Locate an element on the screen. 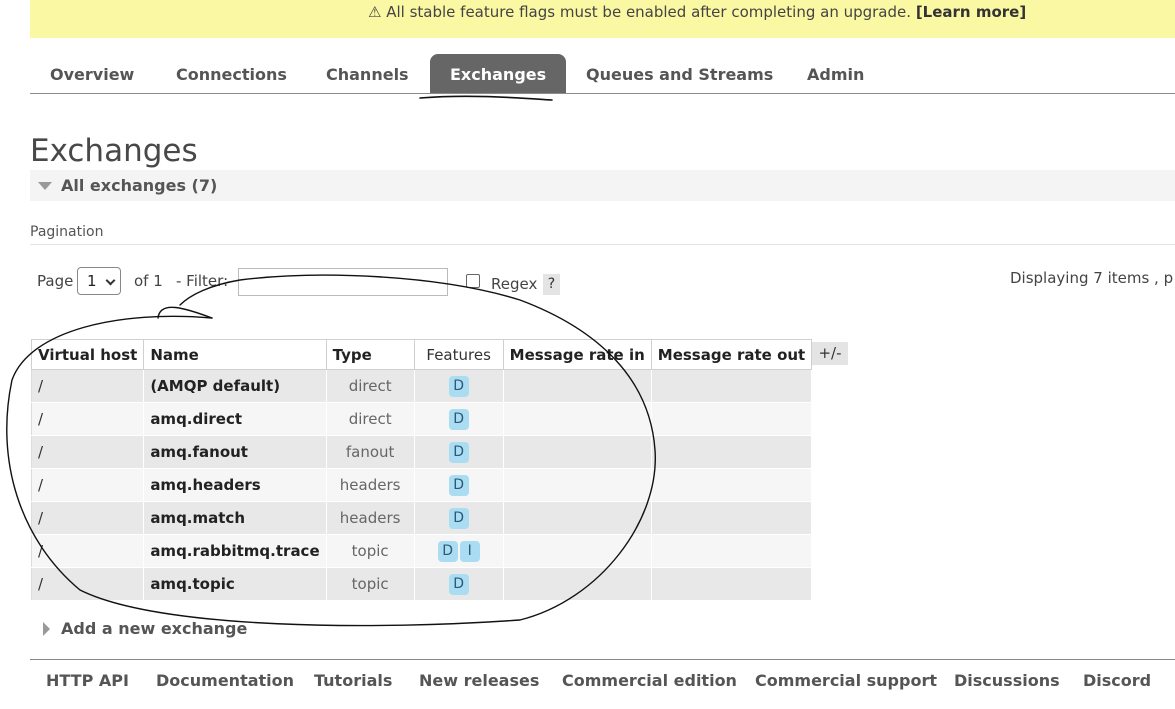 The width and height of the screenshot is (1175, 709). expand-triangle-icon is located at coordinates (46, 629).